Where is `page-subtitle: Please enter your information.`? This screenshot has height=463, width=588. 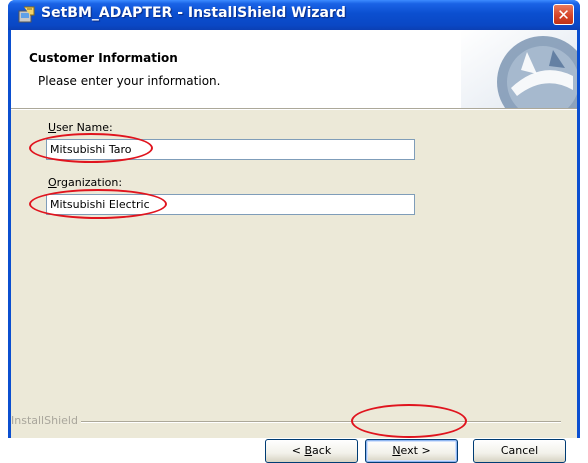 page-subtitle: Please enter your information. is located at coordinates (129, 81).